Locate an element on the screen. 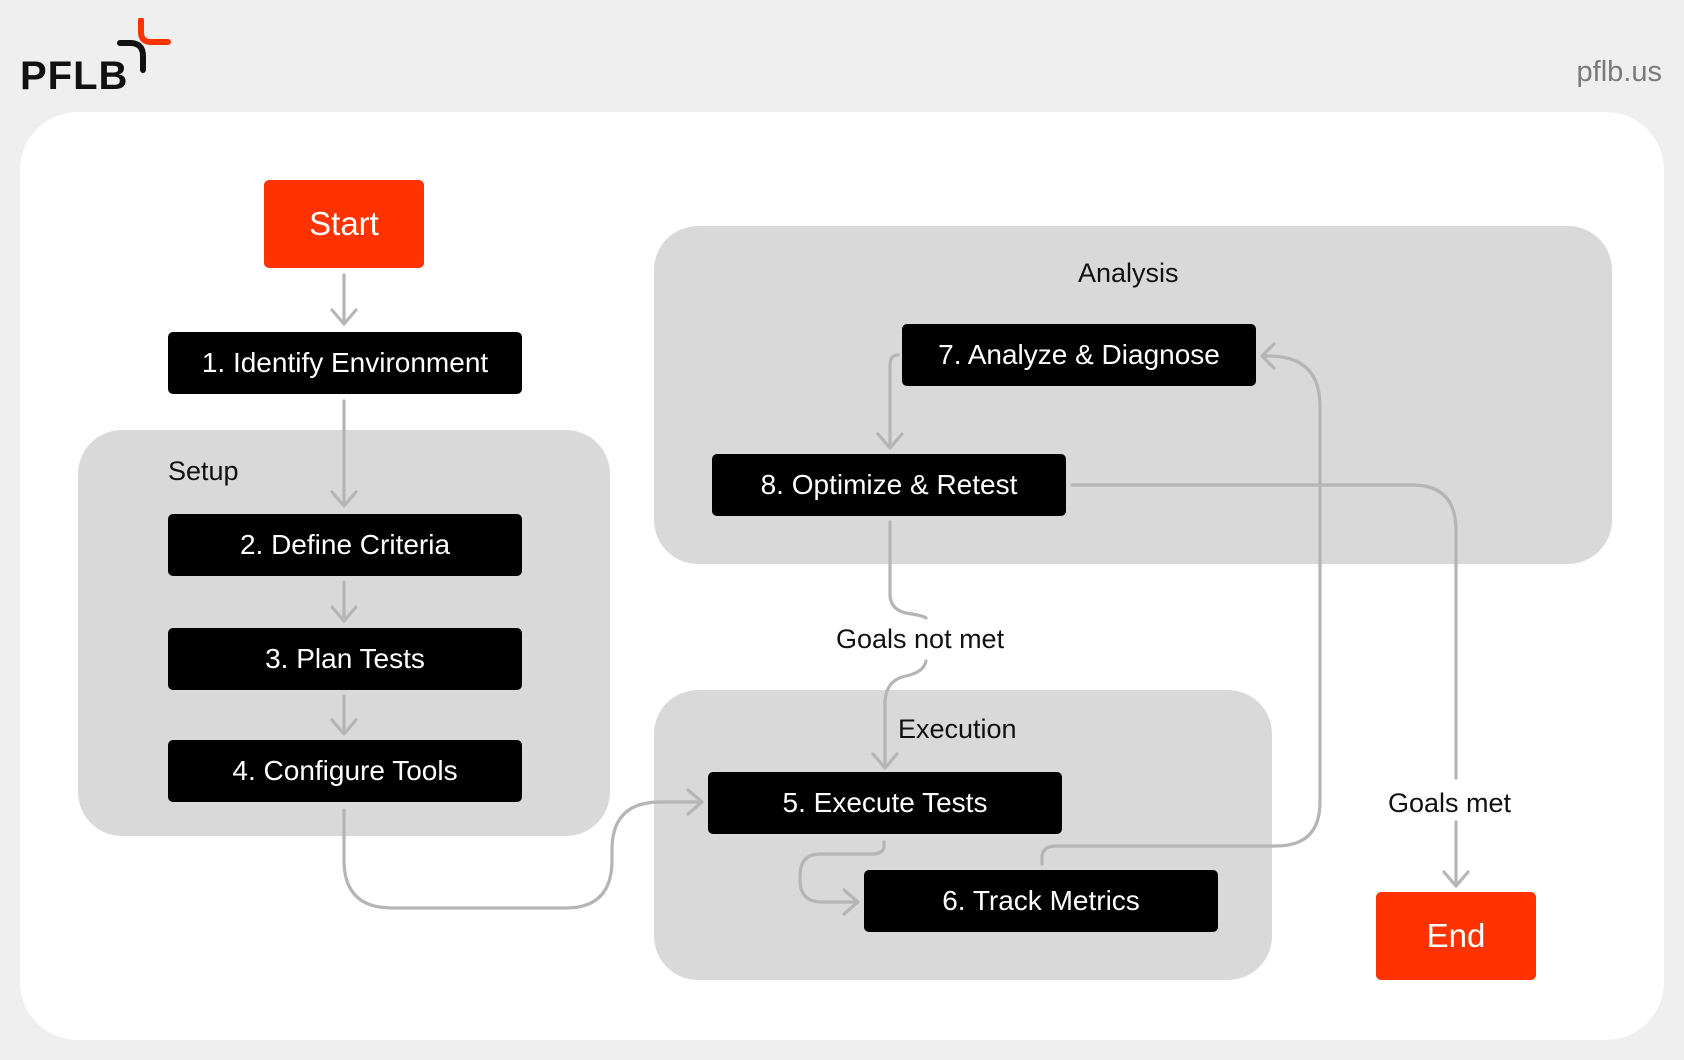  step-identify-environment: 1. Identify Environment is located at coordinates (345, 363).